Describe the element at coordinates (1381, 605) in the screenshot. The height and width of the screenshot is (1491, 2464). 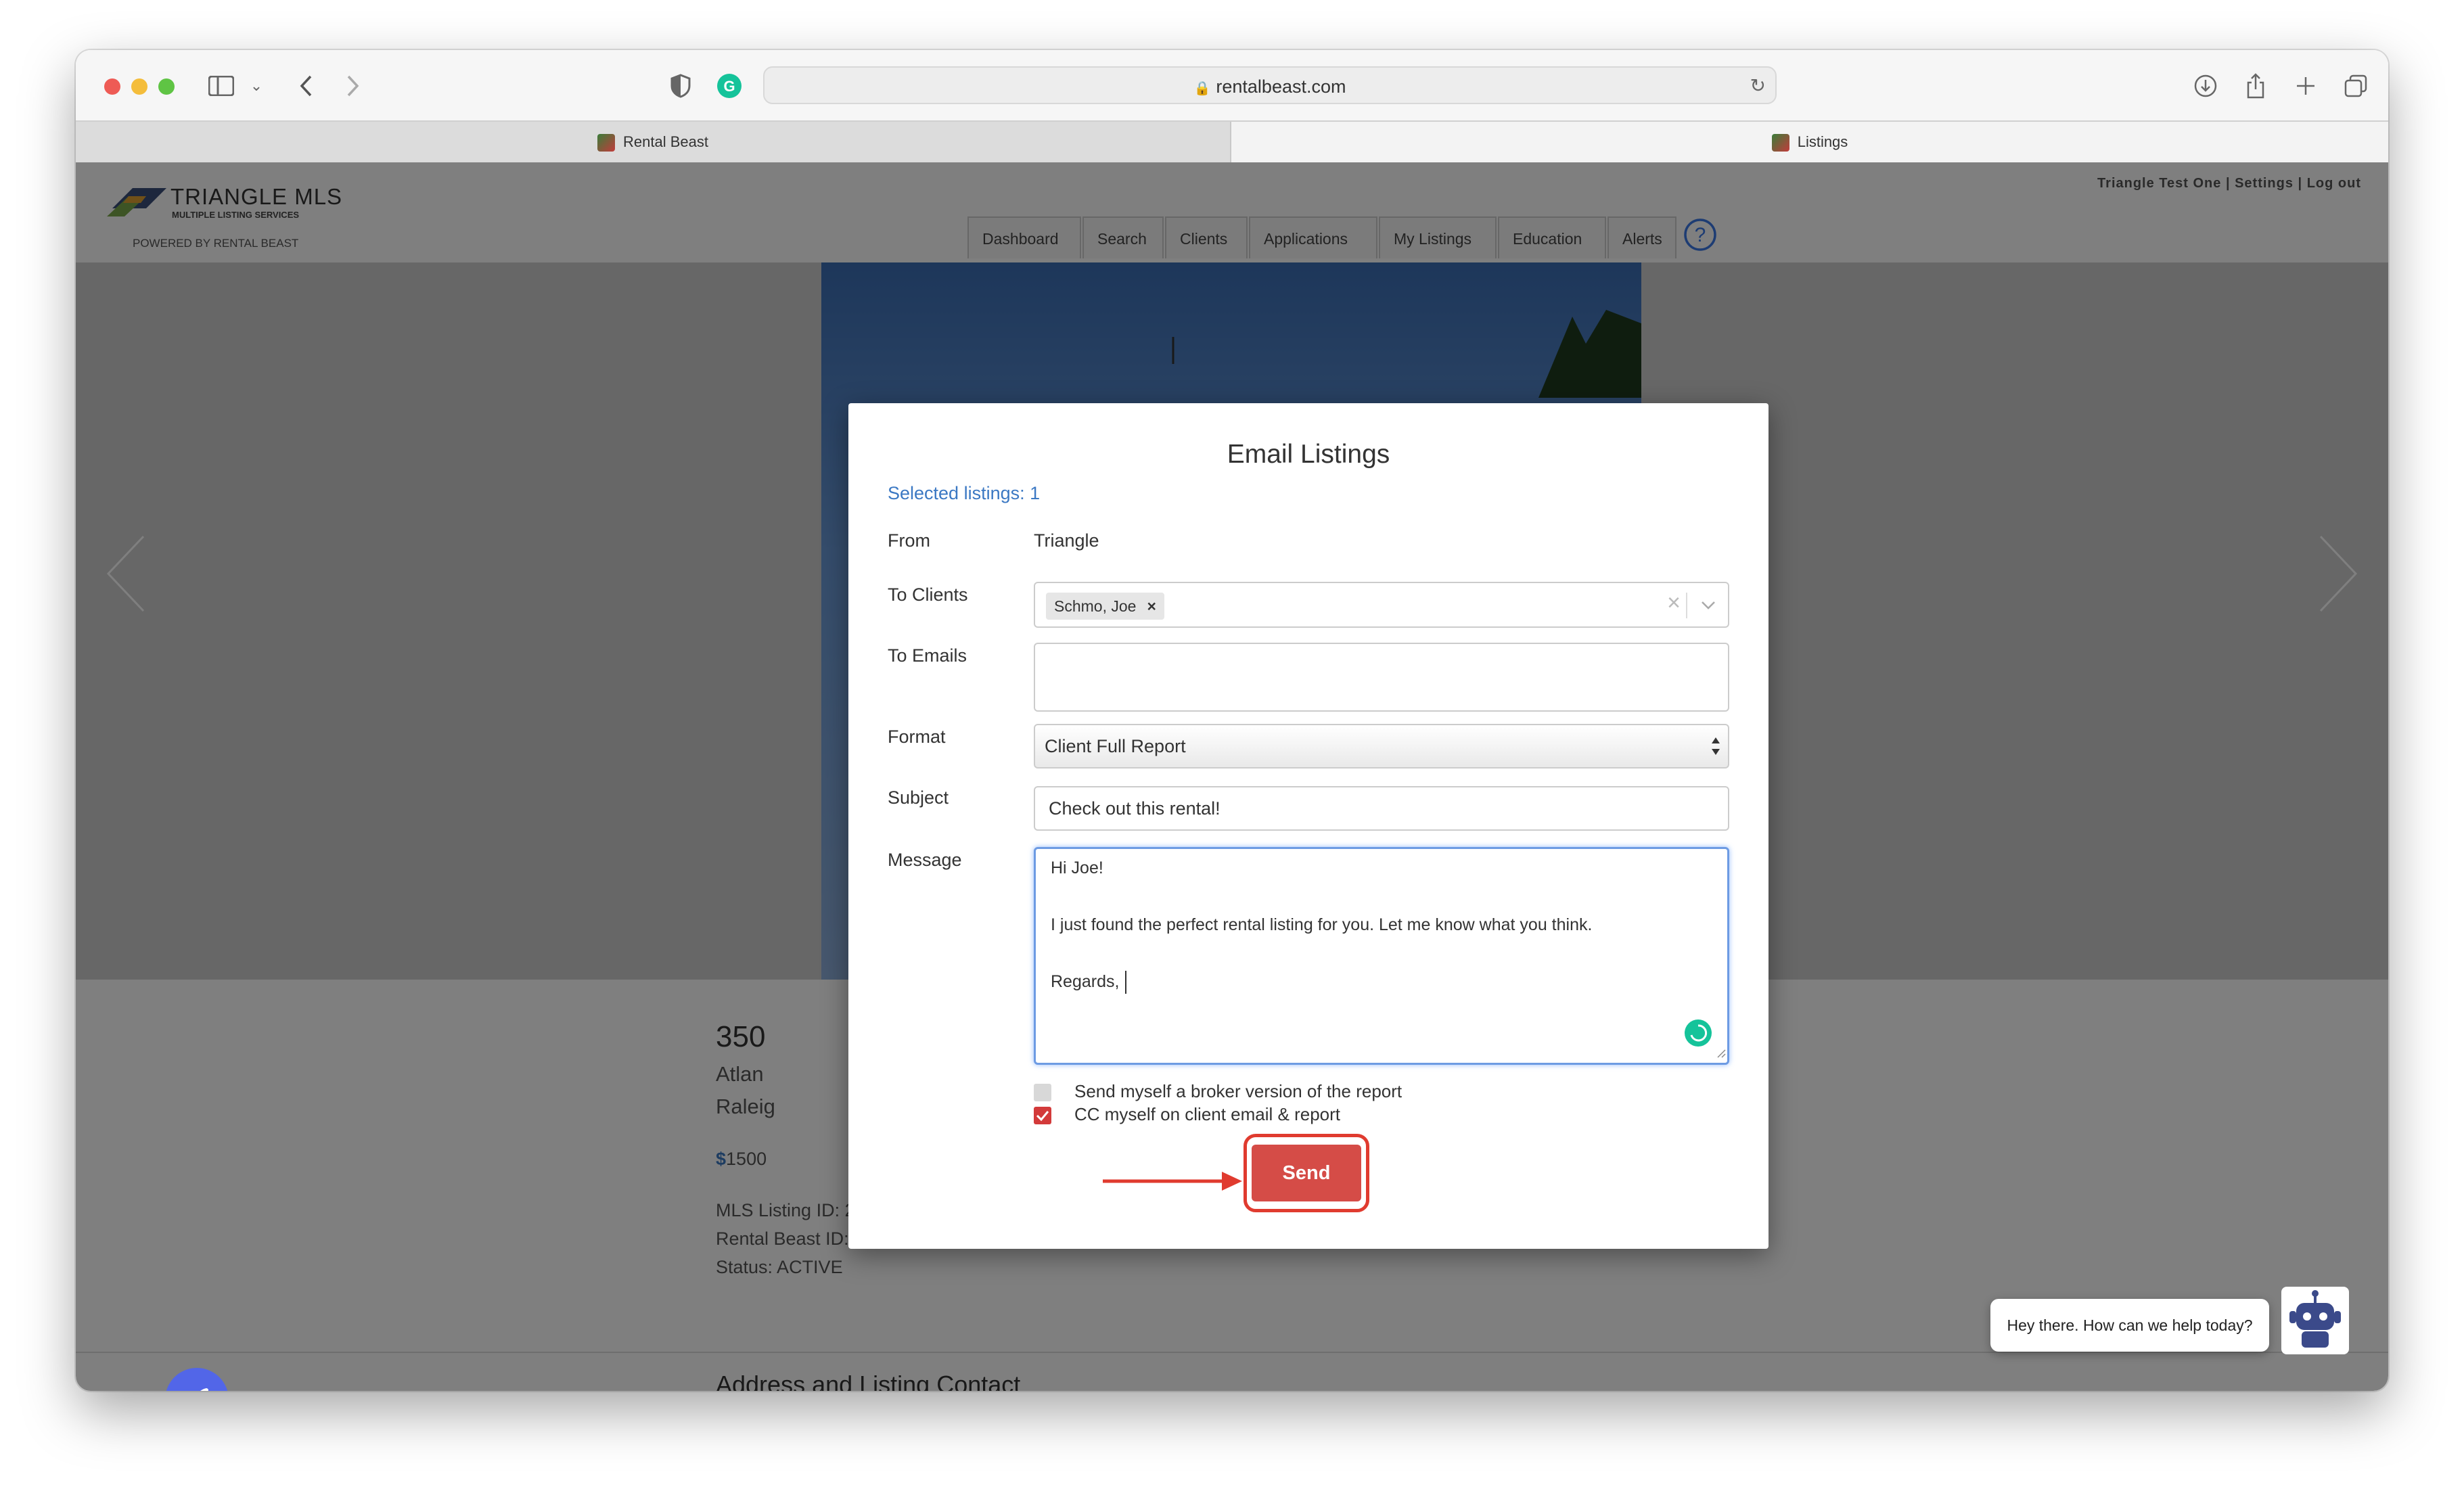
I see `to-clients-select: Schmo, Joe × ×` at that location.